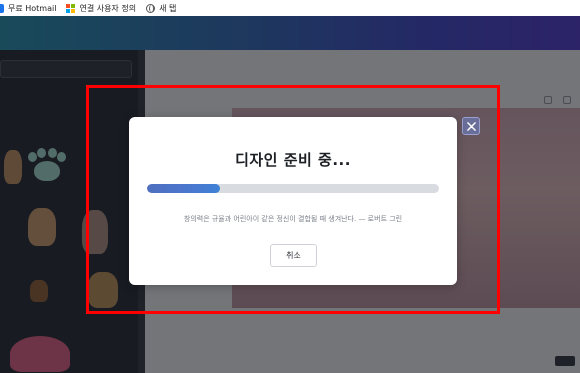  I want to click on bookmark-customize-links: 연결 사용자 정의, so click(101, 8).